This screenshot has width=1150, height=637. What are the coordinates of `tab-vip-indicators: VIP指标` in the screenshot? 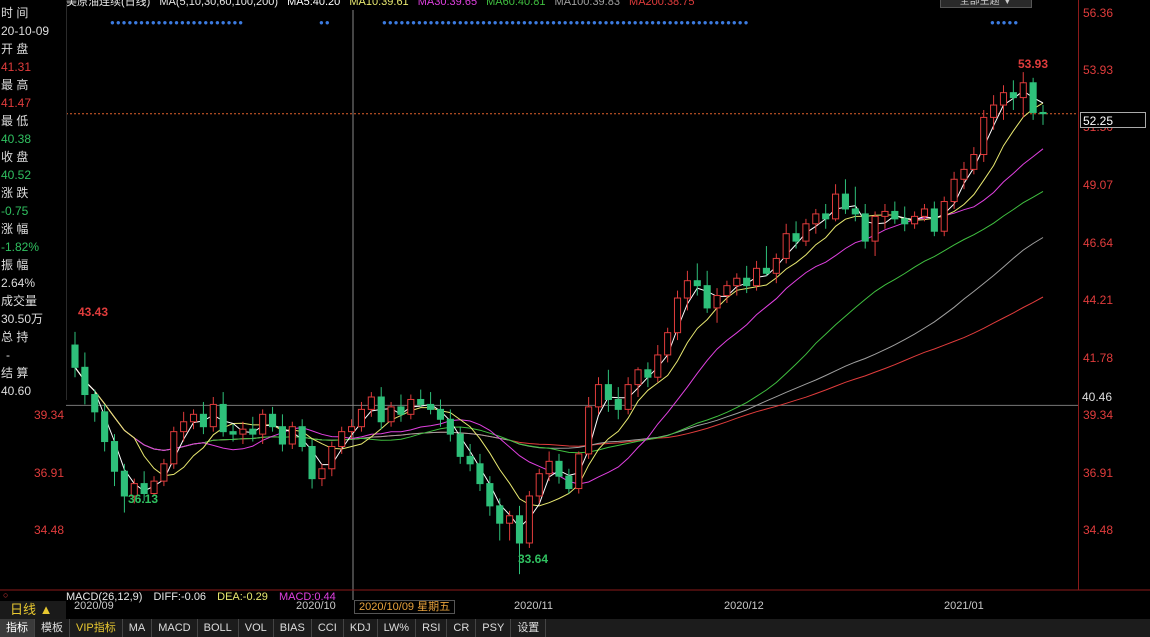 It's located at (96, 628).